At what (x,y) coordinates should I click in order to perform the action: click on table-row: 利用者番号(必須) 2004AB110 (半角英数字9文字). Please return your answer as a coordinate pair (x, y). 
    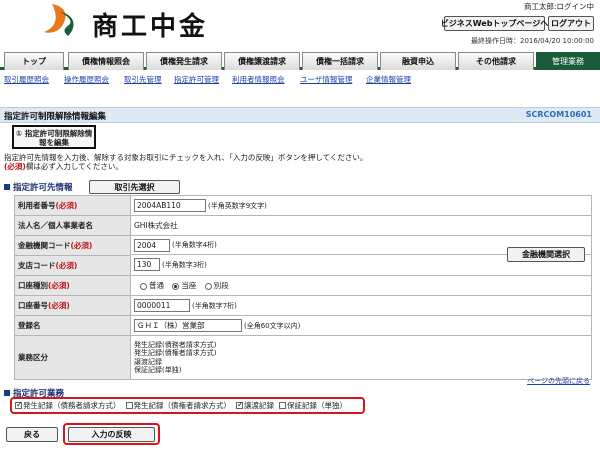
    Looking at the image, I should click on (303, 205).